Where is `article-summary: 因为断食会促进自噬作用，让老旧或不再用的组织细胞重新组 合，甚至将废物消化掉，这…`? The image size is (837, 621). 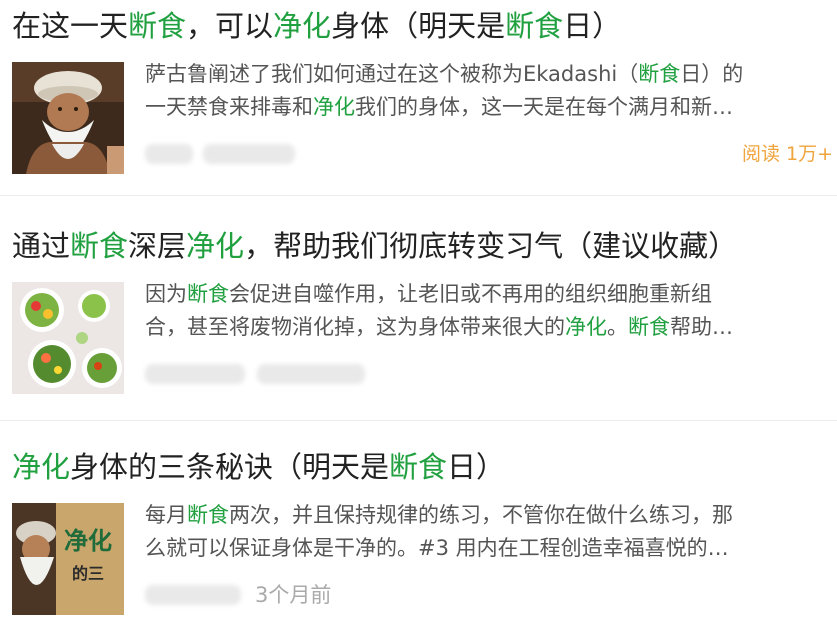 article-summary: 因为断食会促进自噬作用，让老旧或不再用的组织细胞重新组 合，甚至将废物消化掉，这… is located at coordinates (489, 311).